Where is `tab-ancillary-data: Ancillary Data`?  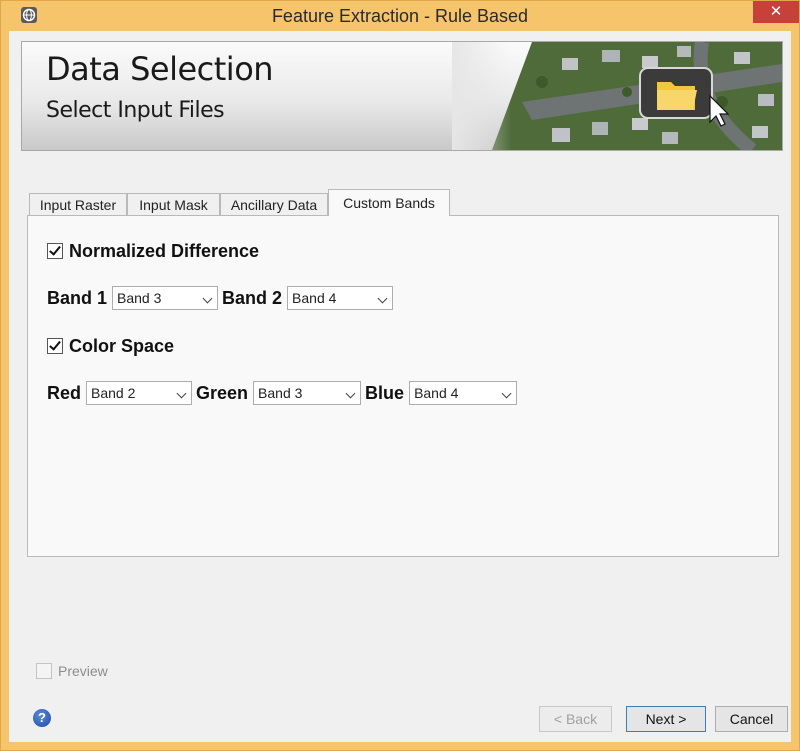
tab-ancillary-data: Ancillary Data is located at coordinates (274, 204).